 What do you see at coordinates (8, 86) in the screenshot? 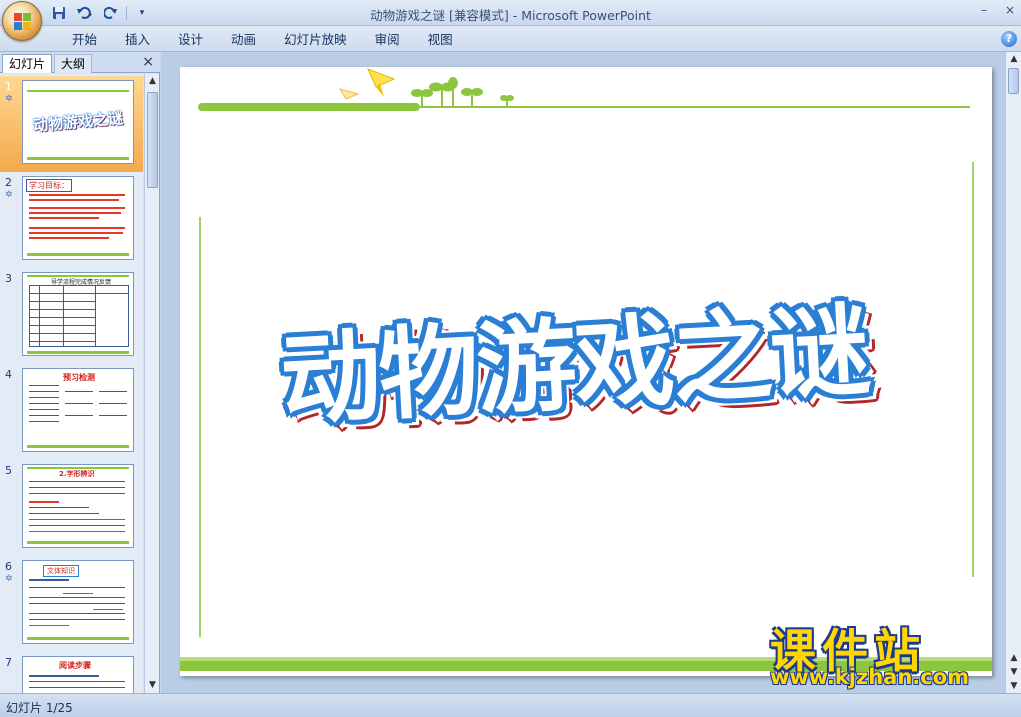
I see `slide-number: 1` at bounding box center [8, 86].